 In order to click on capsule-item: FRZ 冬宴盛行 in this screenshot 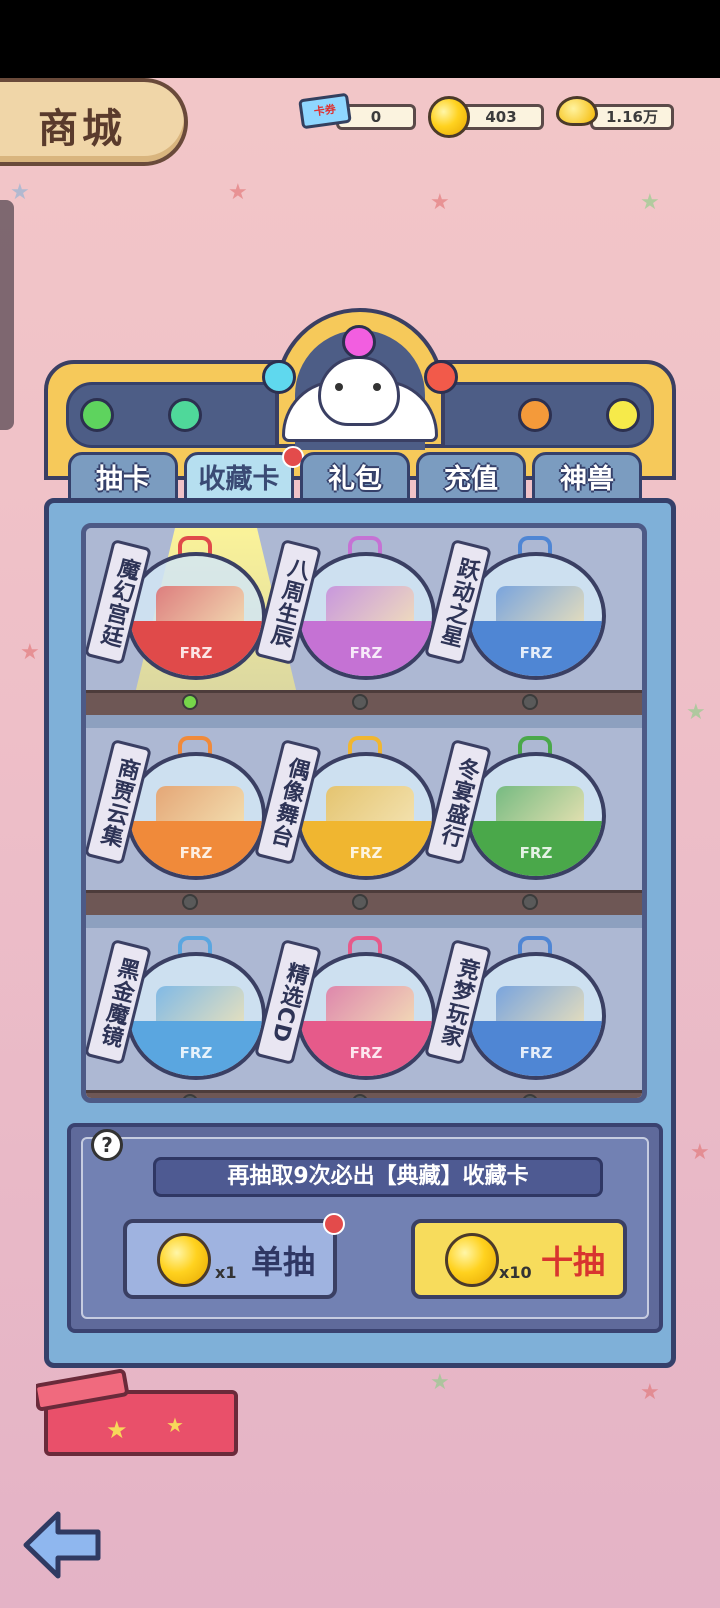, I will do `click(515, 811)`.